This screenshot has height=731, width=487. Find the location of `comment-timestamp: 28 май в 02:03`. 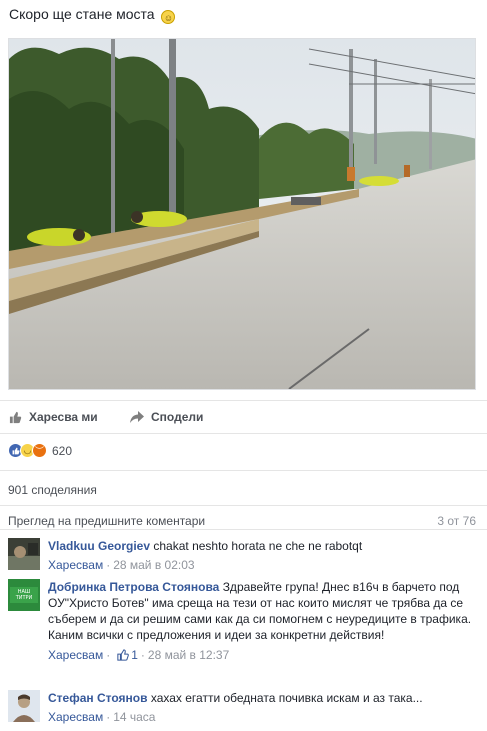

comment-timestamp: 28 май в 02:03 is located at coordinates (153, 565).